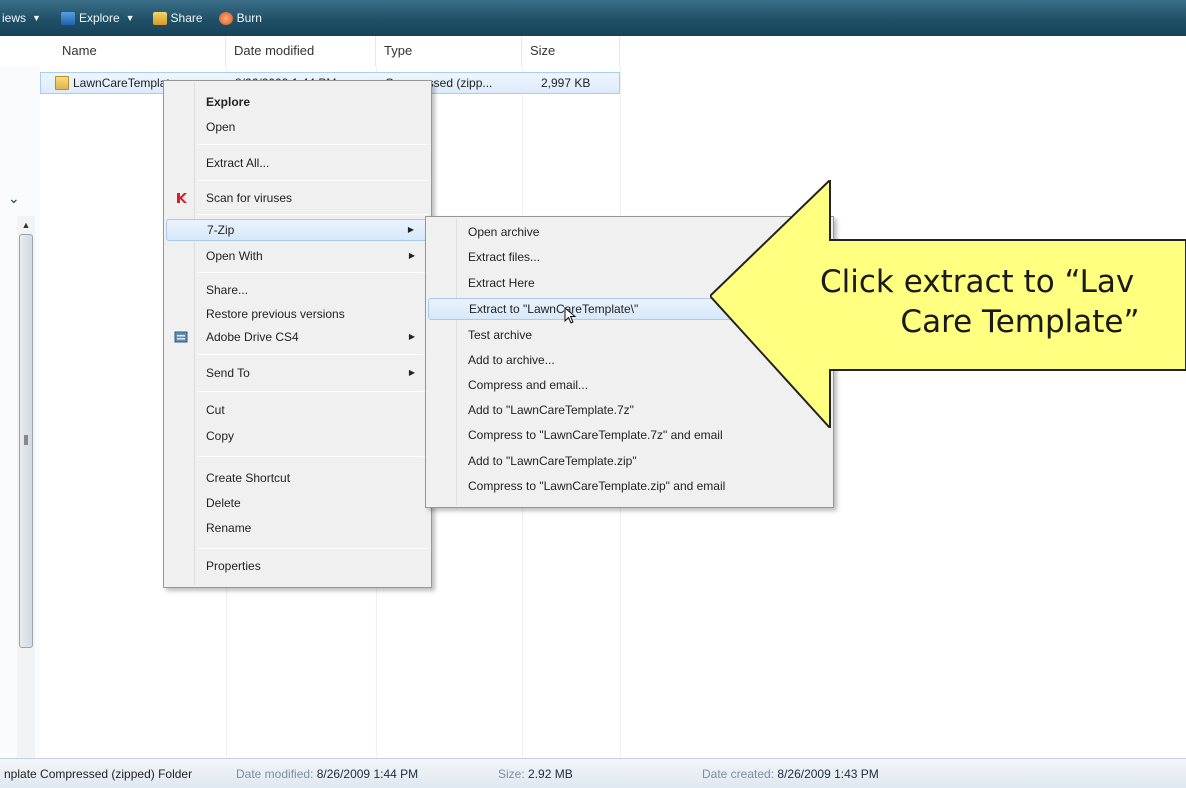 The image size is (1186, 788). What do you see at coordinates (221, 230) in the screenshot?
I see `menu-item-label: 7-Zip` at bounding box center [221, 230].